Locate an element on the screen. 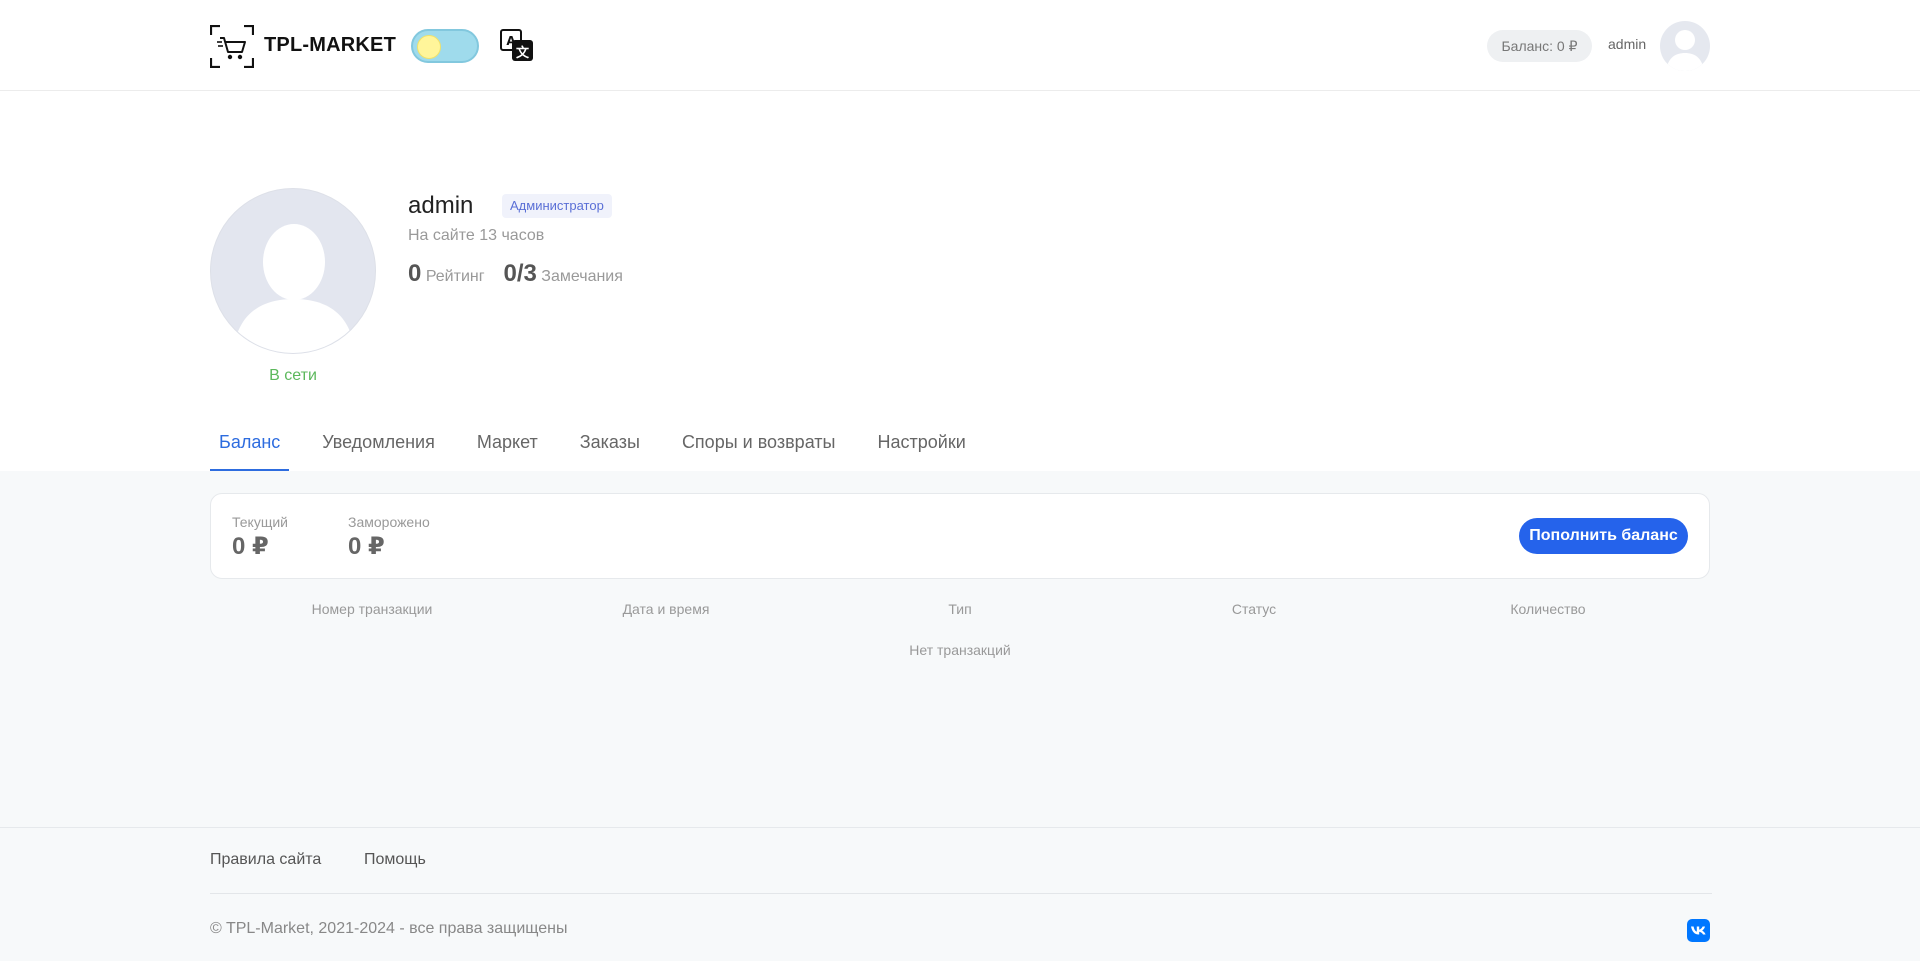 Image resolution: width=1920 pixels, height=961 pixels. profile-stats: 0 Рейтинг 0/3 Замечания is located at coordinates (515, 274).